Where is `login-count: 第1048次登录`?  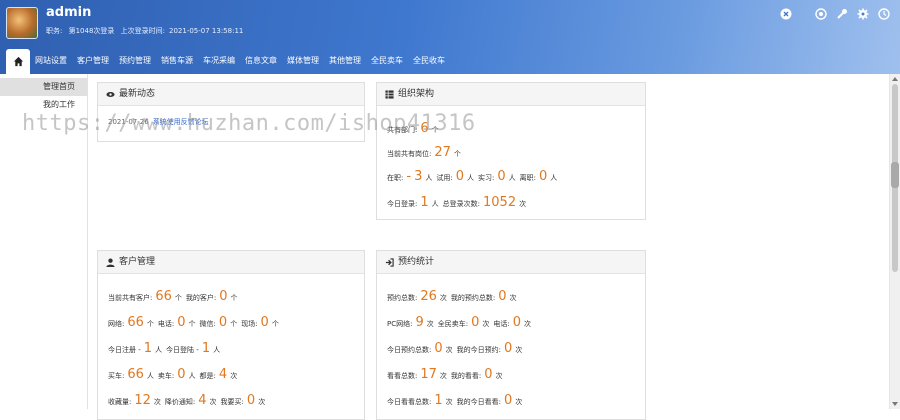
login-count: 第1048次登录 is located at coordinates (91, 31).